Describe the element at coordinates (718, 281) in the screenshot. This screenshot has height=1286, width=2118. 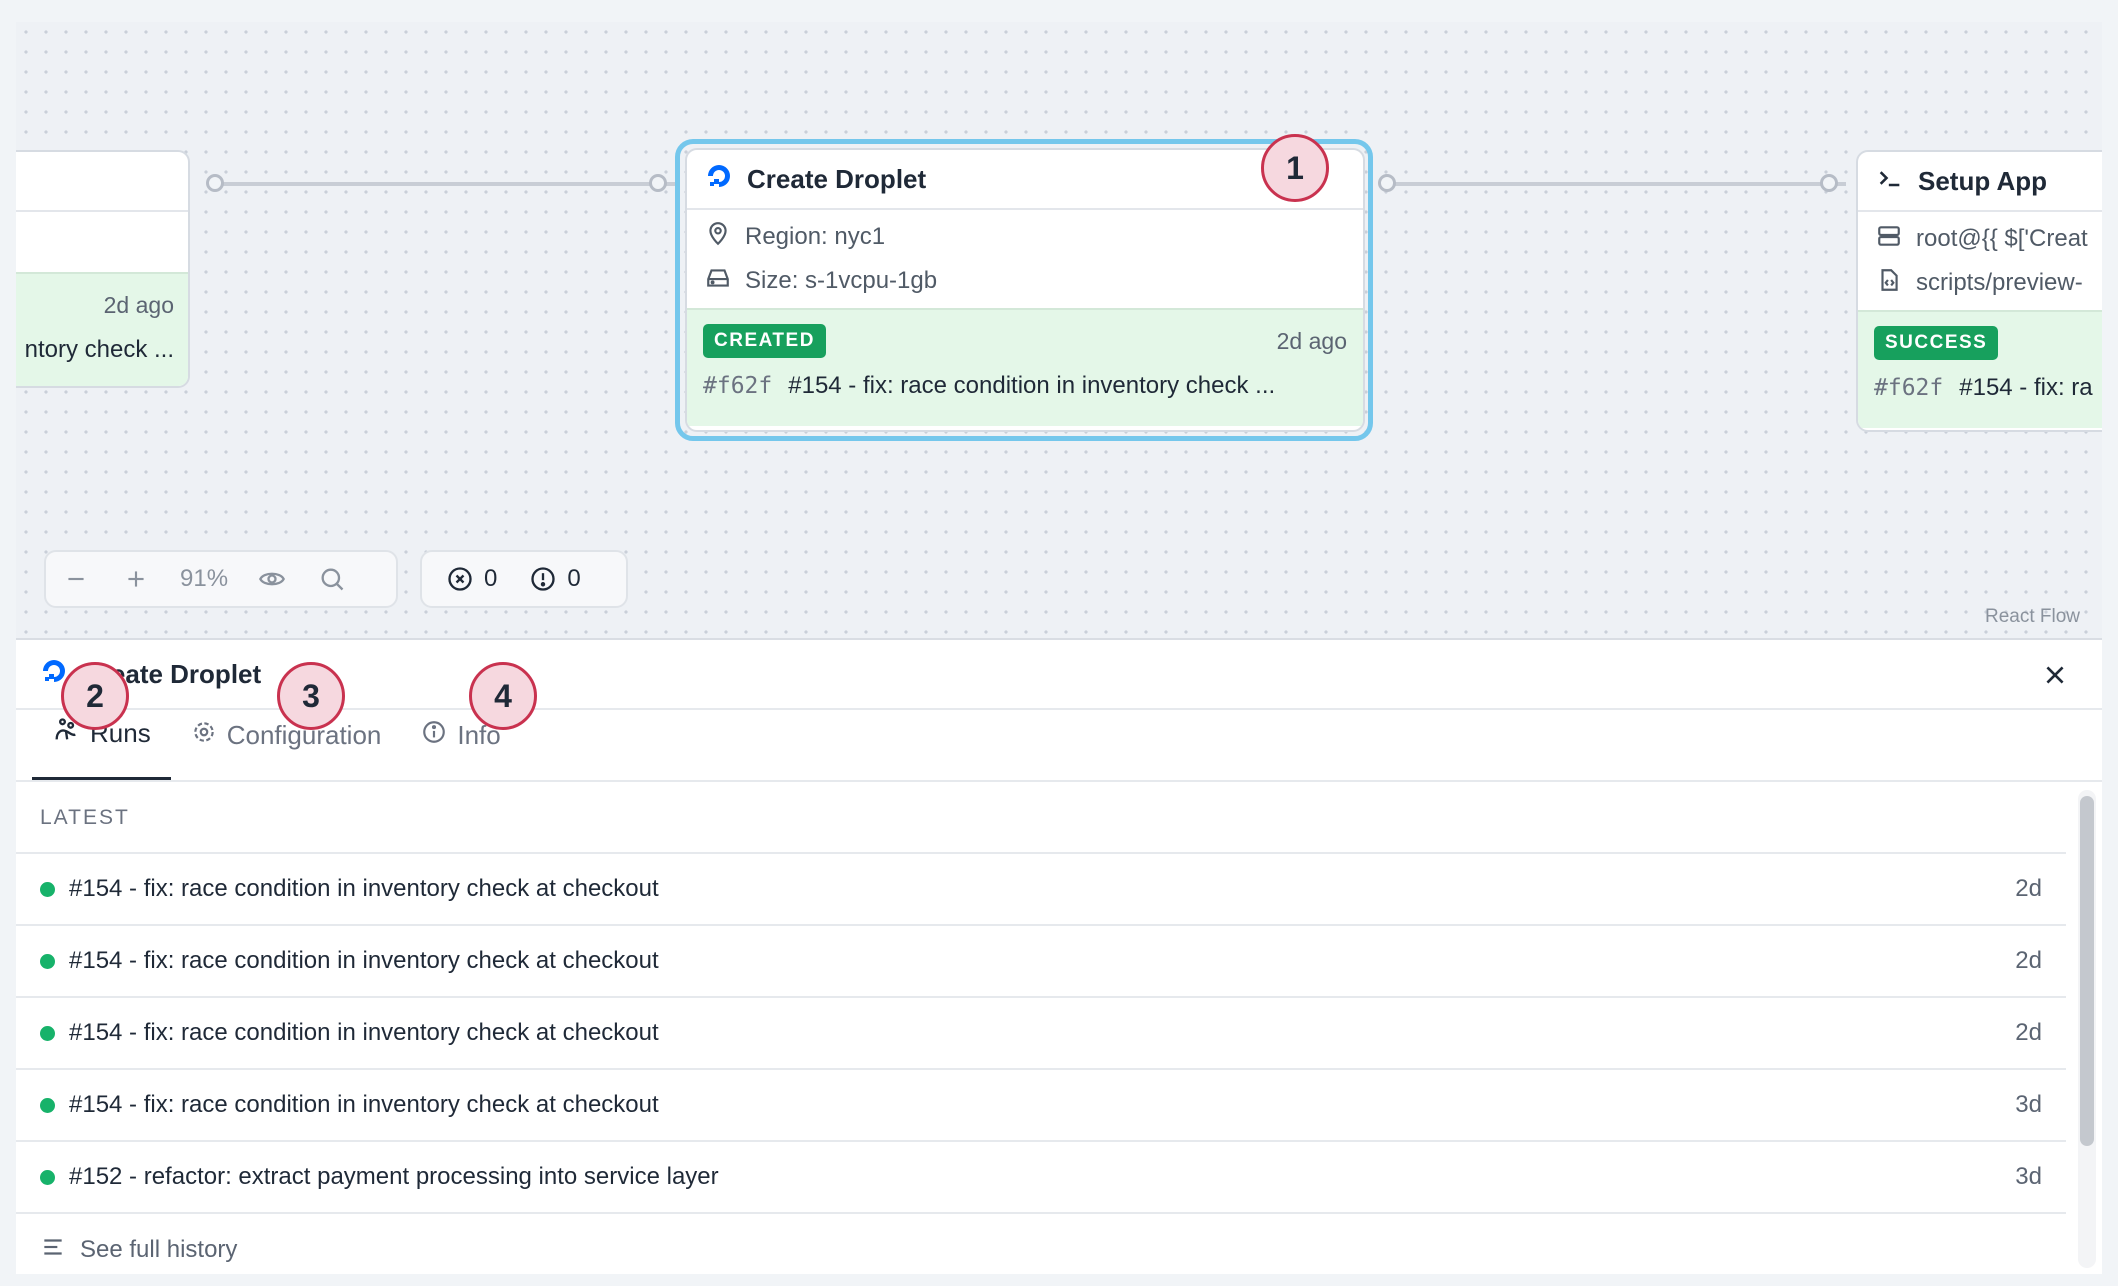
I see `hard-drive-icon` at that location.